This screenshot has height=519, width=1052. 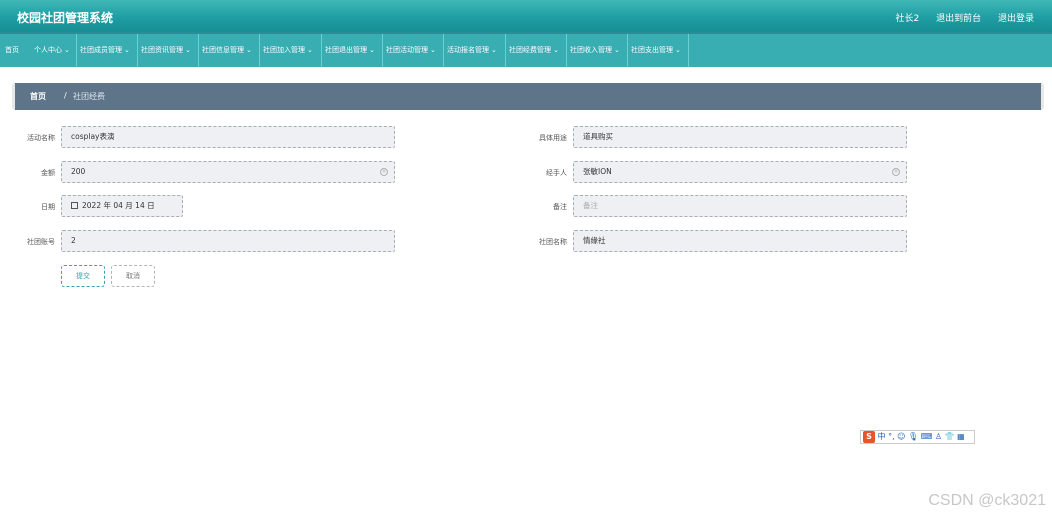 What do you see at coordinates (1016, 19) in the screenshot?
I see `logout-link: 退出登录` at bounding box center [1016, 19].